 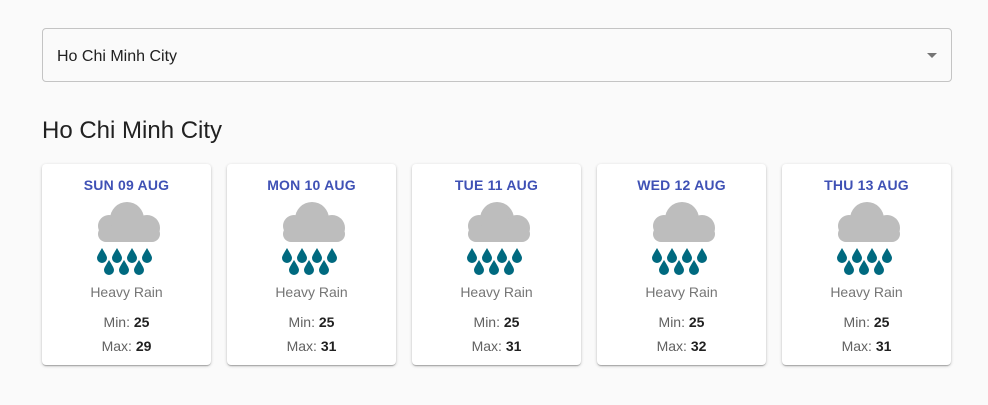 What do you see at coordinates (132, 130) in the screenshot?
I see `city-title: Ho Chi Minh City` at bounding box center [132, 130].